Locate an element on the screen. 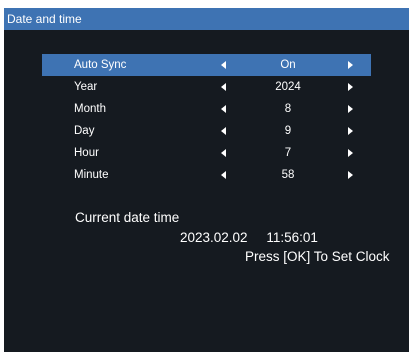 This screenshot has width=417, height=356. setting-row-hour: Hour 7 is located at coordinates (206, 153).